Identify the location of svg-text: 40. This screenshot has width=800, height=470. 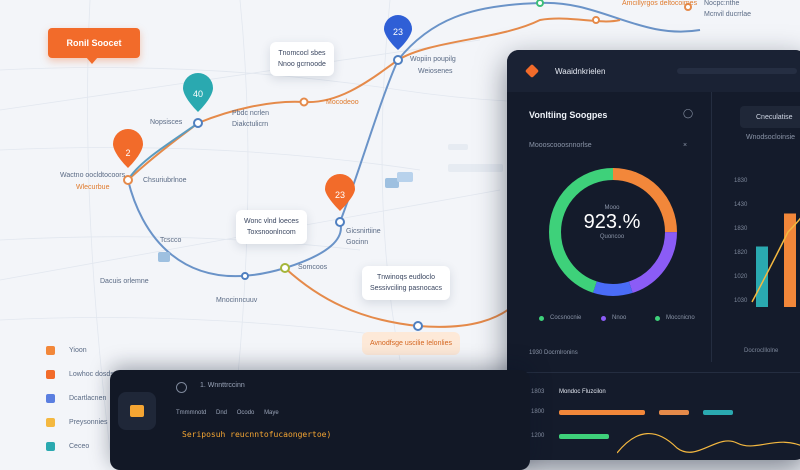
(198, 94).